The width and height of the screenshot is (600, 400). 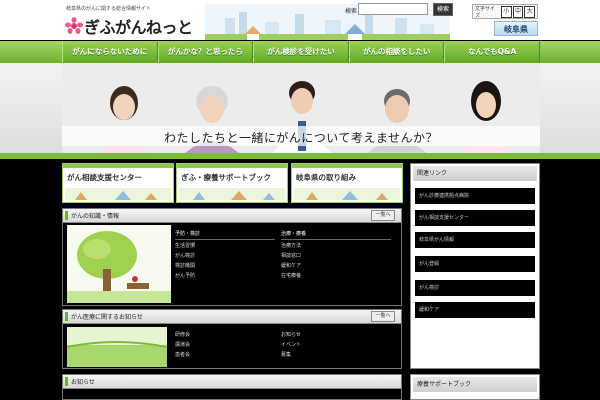 I want to click on list-item: イベント, so click(x=331, y=345).